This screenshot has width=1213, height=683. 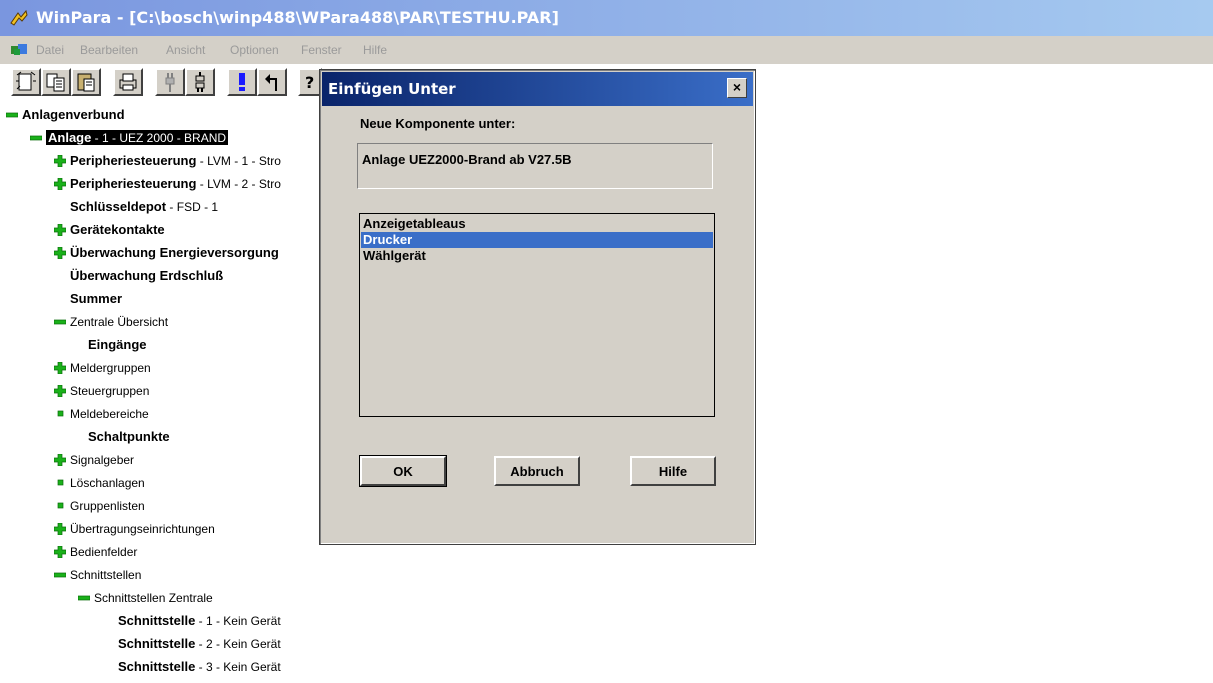 What do you see at coordinates (109, 50) in the screenshot?
I see `menu-bearbeiten: Bearbeiten` at bounding box center [109, 50].